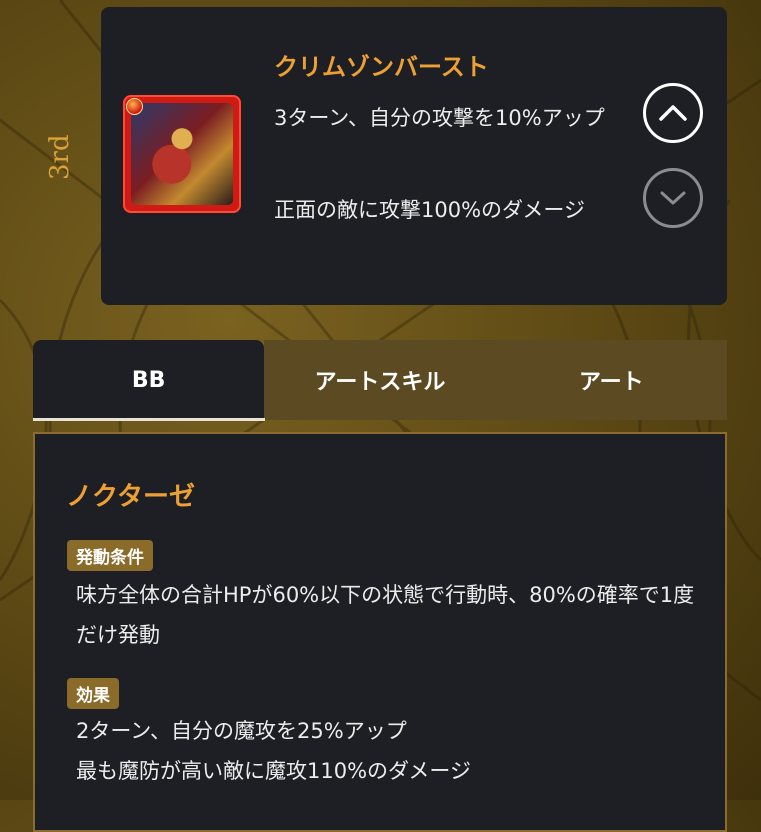 The image size is (761, 832). What do you see at coordinates (149, 419) in the screenshot?
I see `active-tab-indicator` at bounding box center [149, 419].